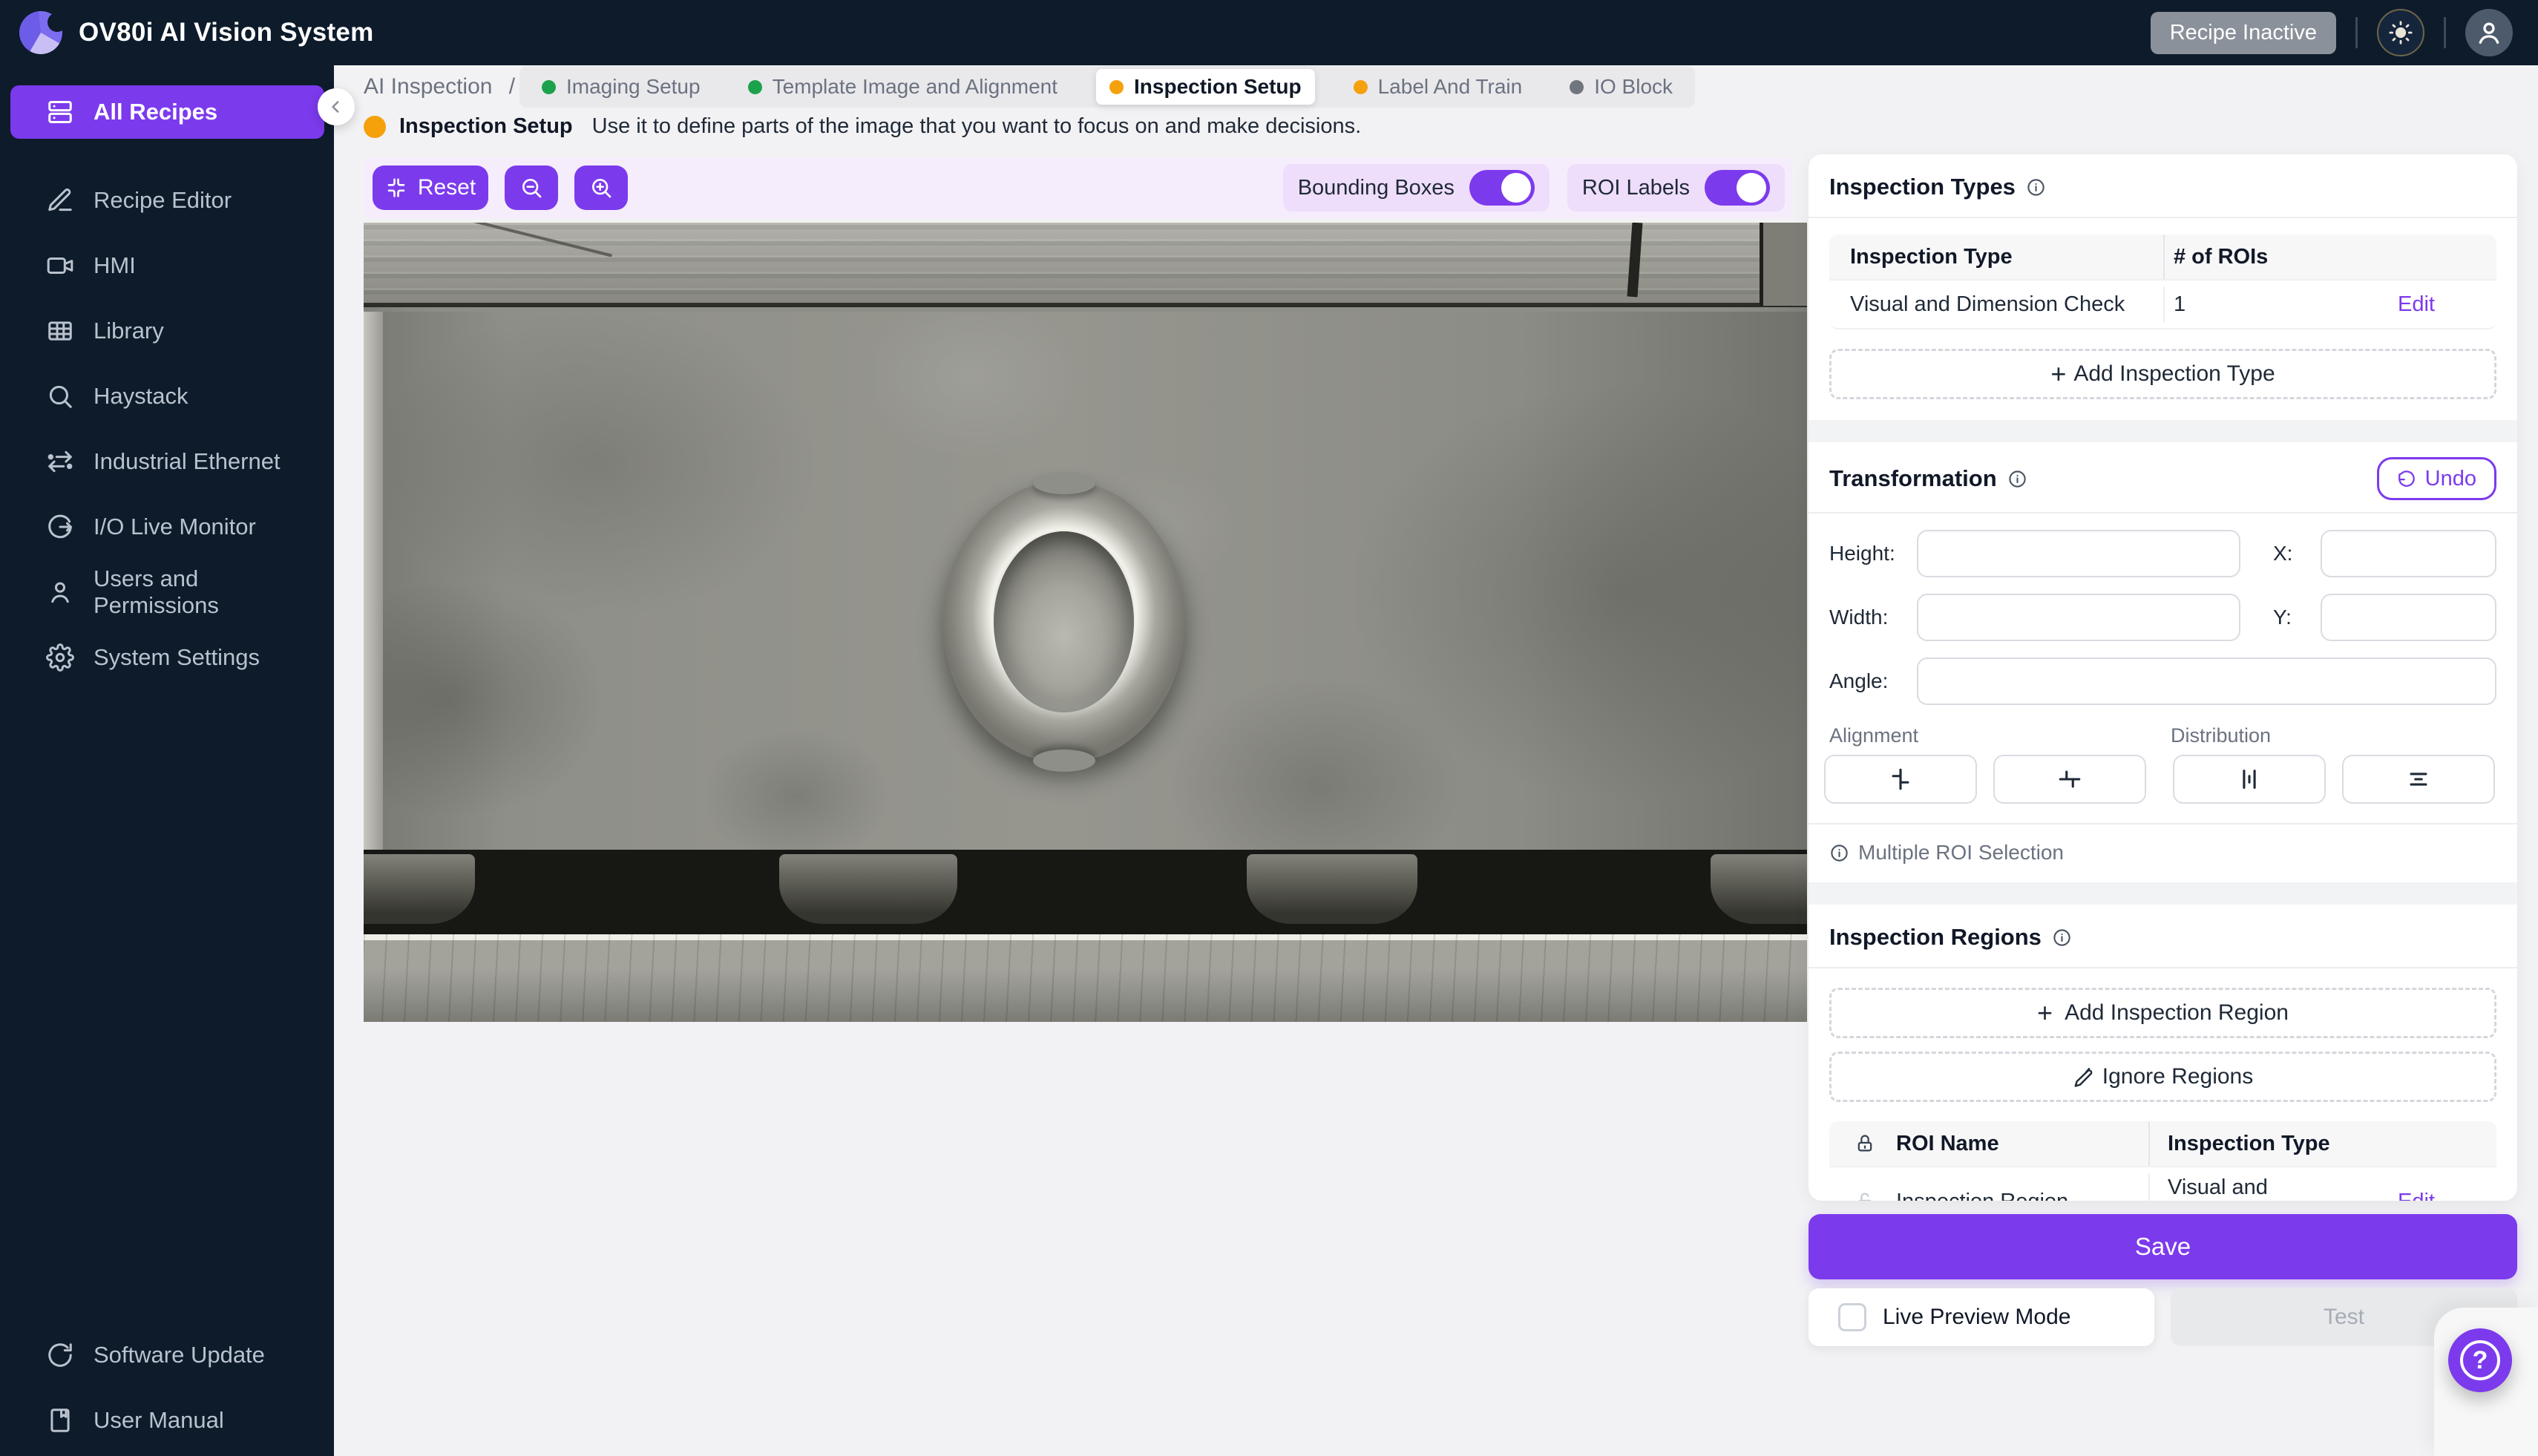  I want to click on theme-toggle-button, so click(2400, 33).